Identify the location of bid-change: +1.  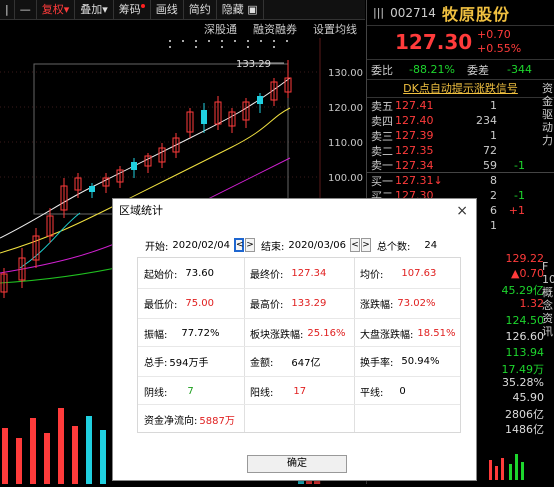
(516, 210).